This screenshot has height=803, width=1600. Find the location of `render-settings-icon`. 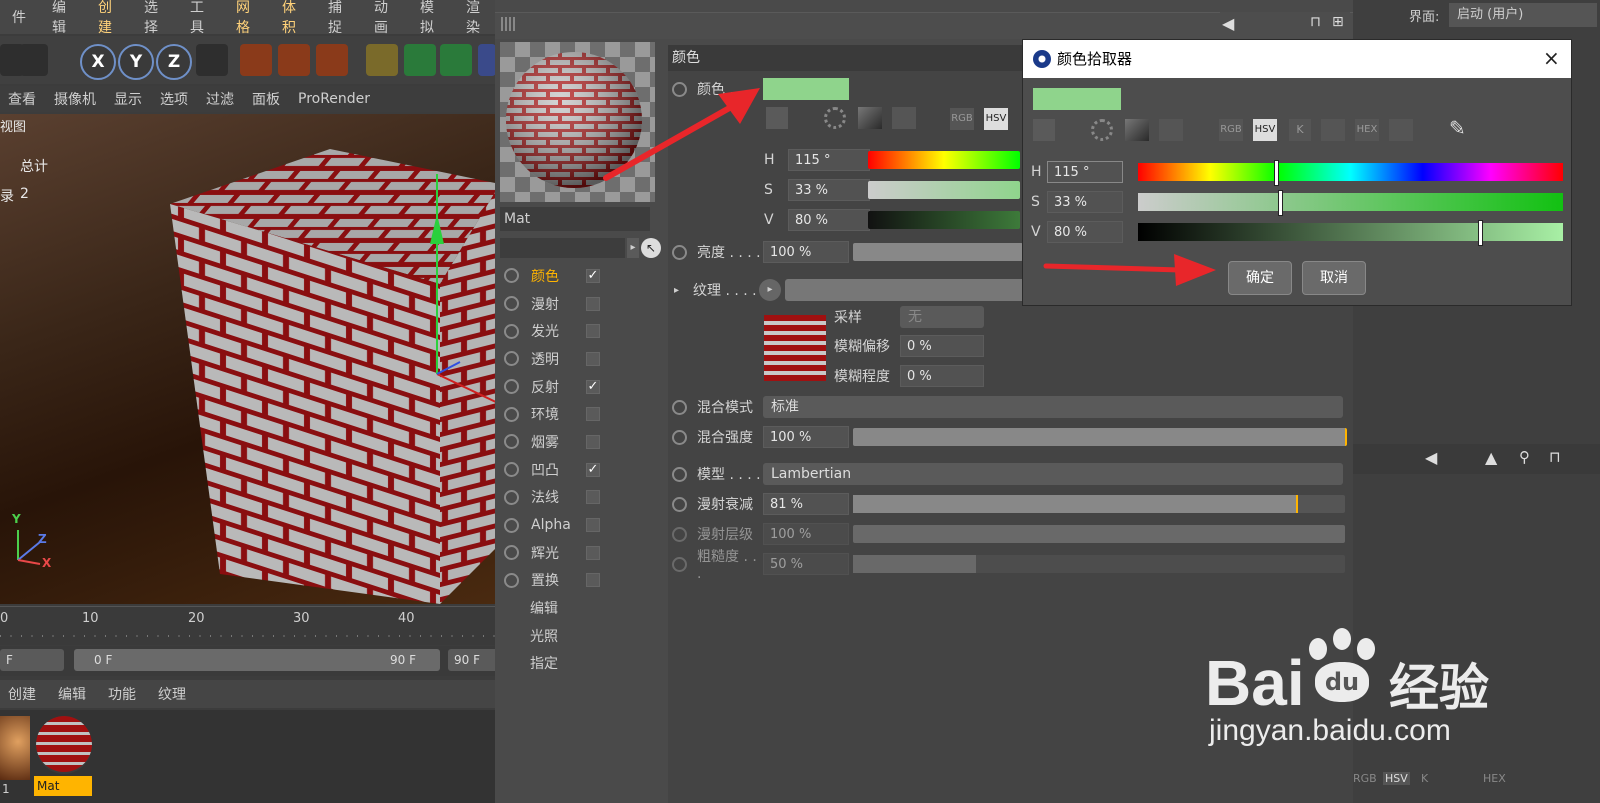

render-settings-icon is located at coordinates (332, 60).